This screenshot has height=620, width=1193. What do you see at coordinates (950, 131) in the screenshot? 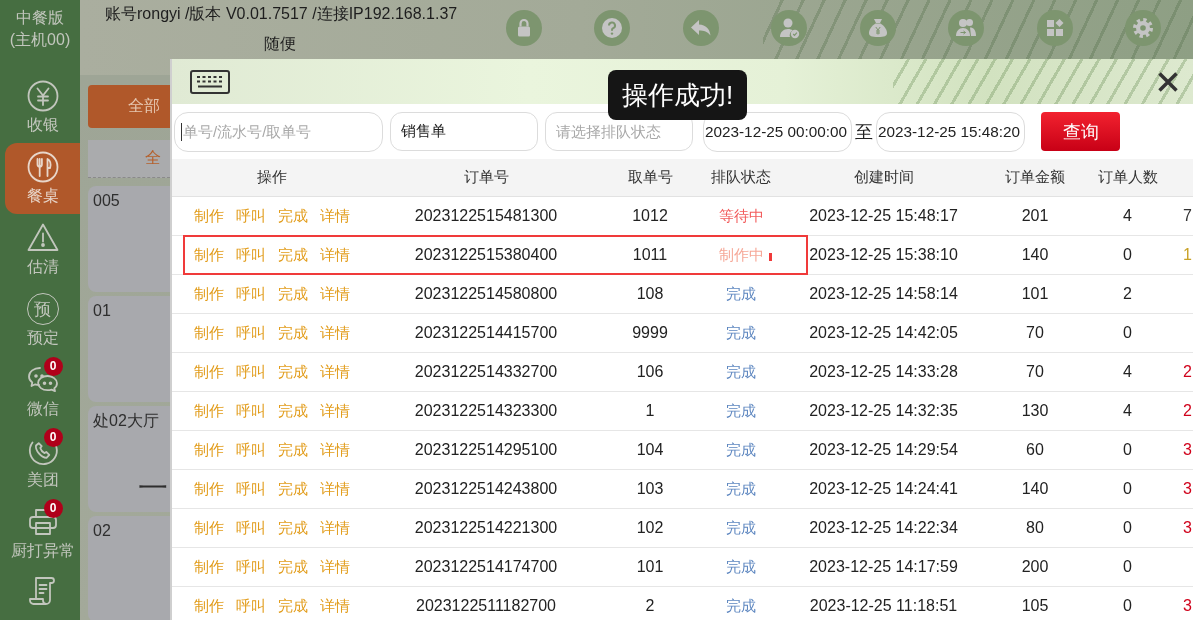
I see `end-date-field: 2023-12-25 15:48:20` at bounding box center [950, 131].